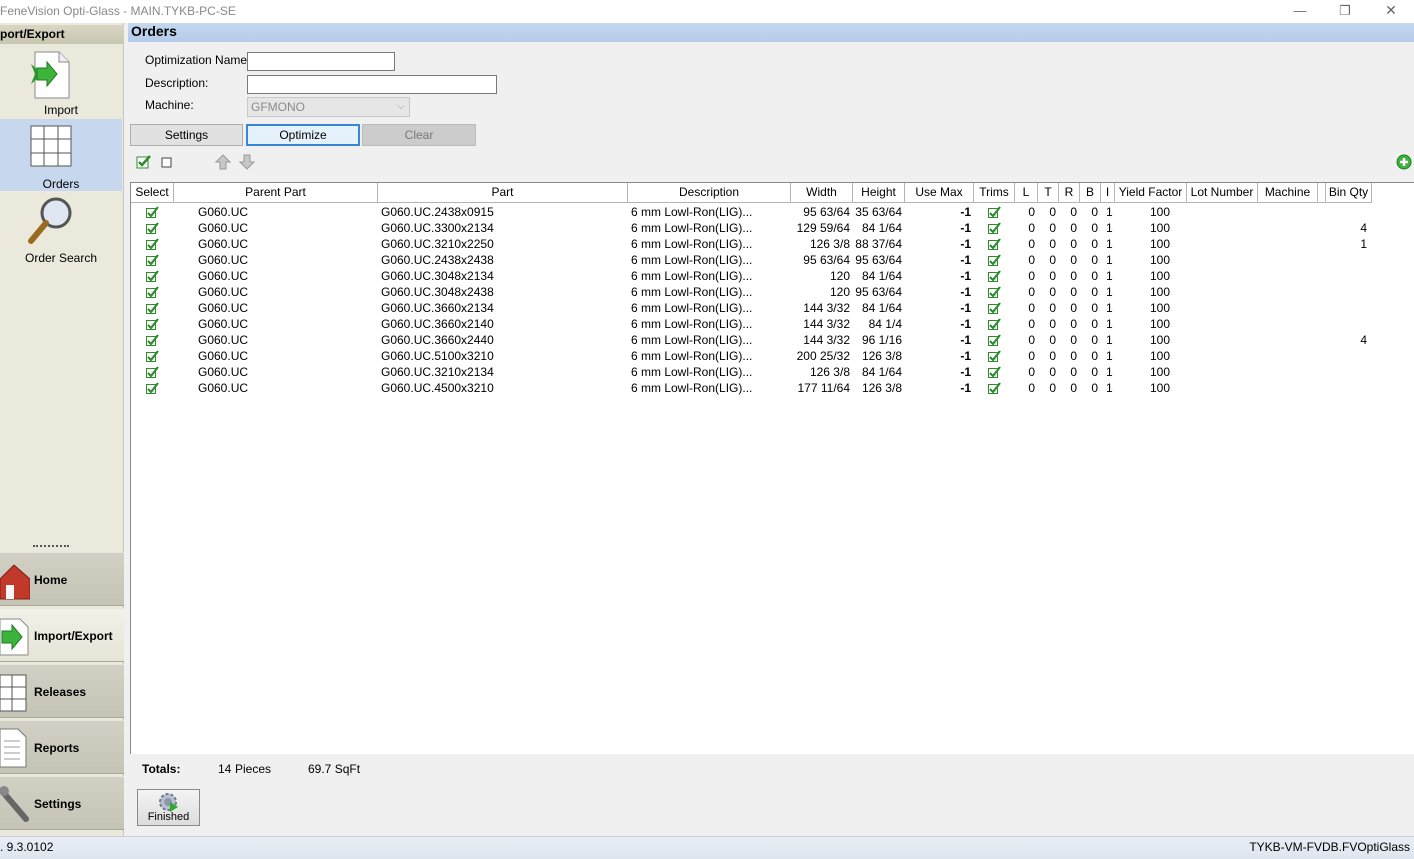 The image size is (1414, 859). Describe the element at coordinates (1222, 228) in the screenshot. I see `col-lot-number-cell` at that location.